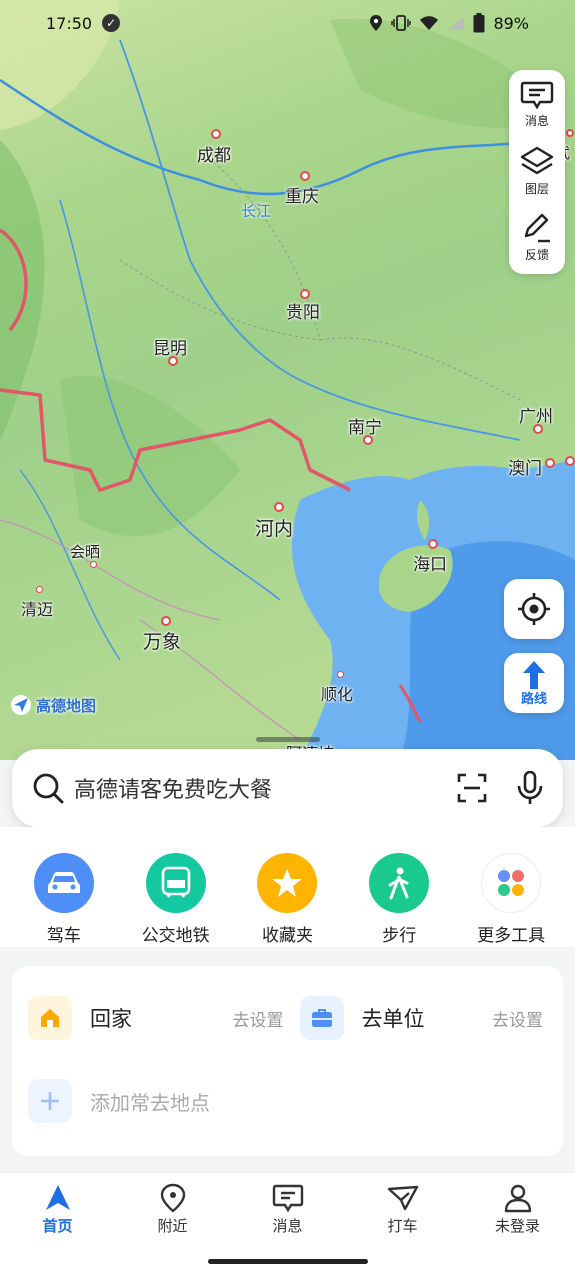  What do you see at coordinates (536, 121) in the screenshot?
I see `messages-label: 消息` at bounding box center [536, 121].